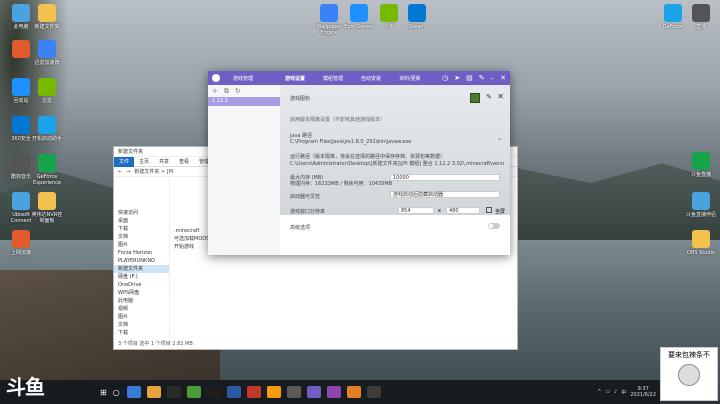  I want to click on clock: 9:37 2021/6/22, so click(643, 392).